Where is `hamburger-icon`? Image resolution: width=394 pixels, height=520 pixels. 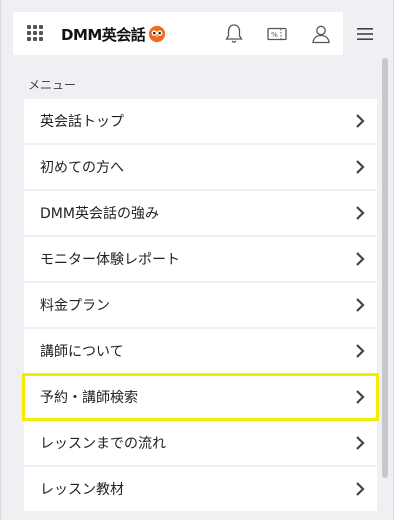
hamburger-icon is located at coordinates (365, 33).